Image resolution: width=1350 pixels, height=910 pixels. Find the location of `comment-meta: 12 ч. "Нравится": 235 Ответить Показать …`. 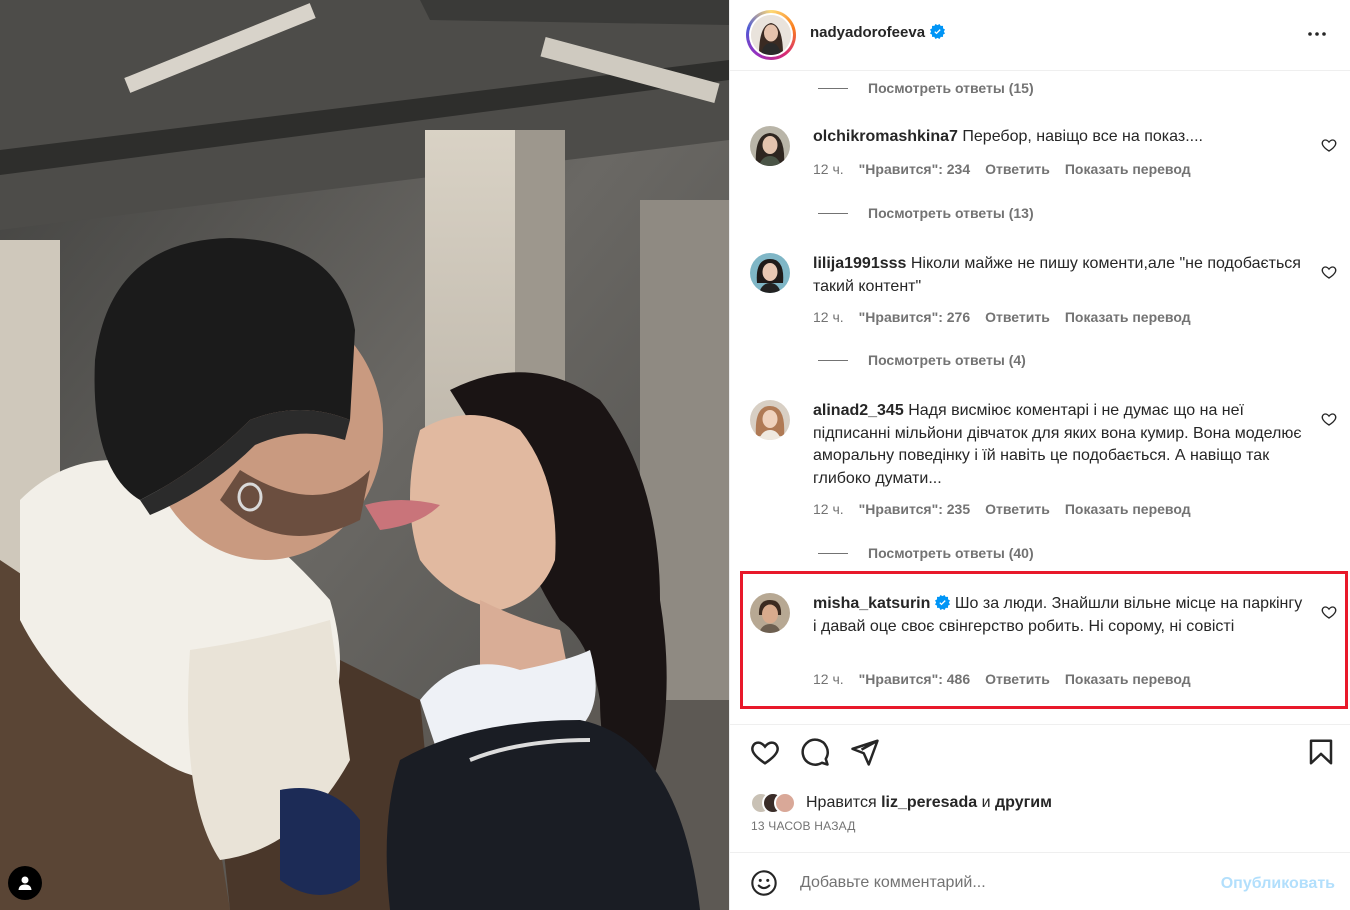

comment-meta: 12 ч. "Нравится": 235 Ответить Показать … is located at coordinates (1002, 509).